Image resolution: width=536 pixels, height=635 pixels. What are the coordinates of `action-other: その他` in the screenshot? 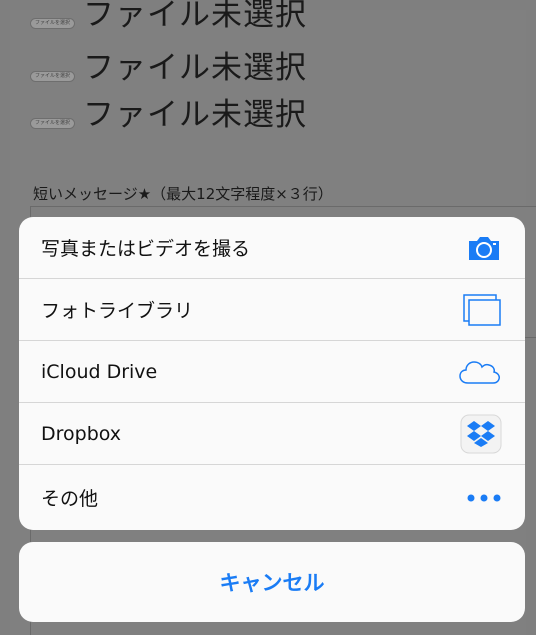 It's located at (272, 497).